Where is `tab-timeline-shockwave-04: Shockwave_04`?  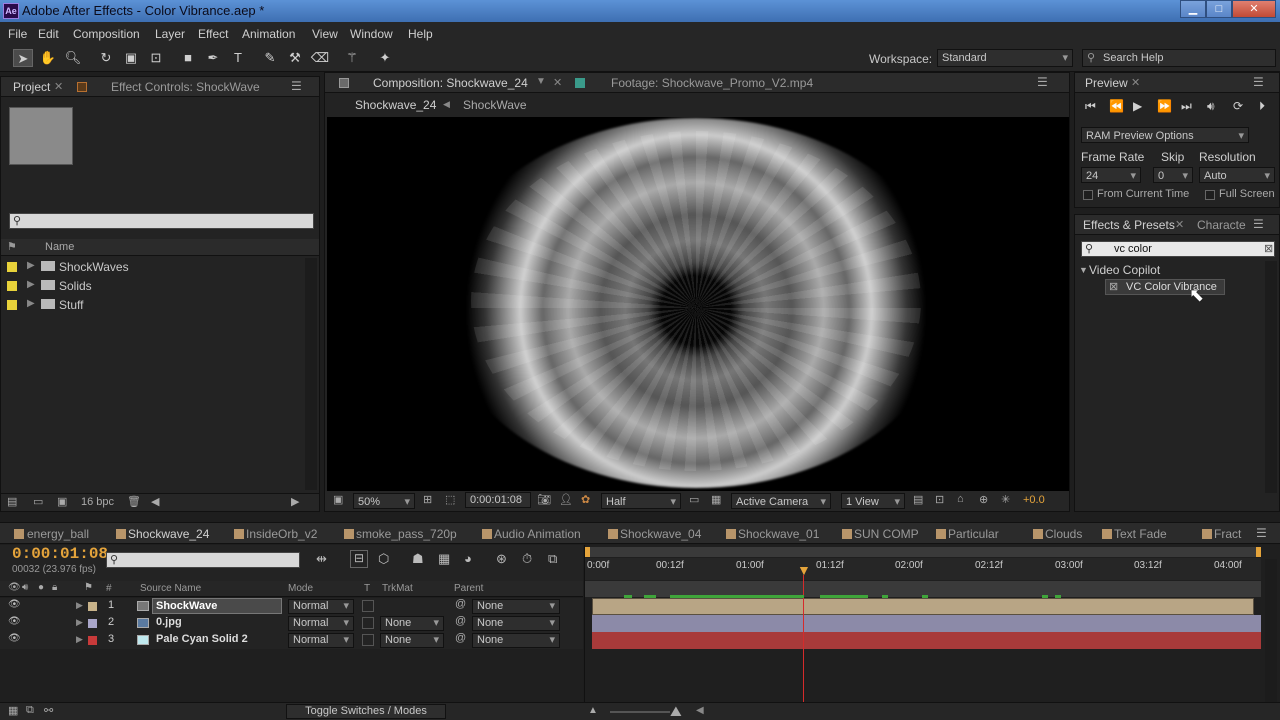 tab-timeline-shockwave-04: Shockwave_04 is located at coordinates (660, 534).